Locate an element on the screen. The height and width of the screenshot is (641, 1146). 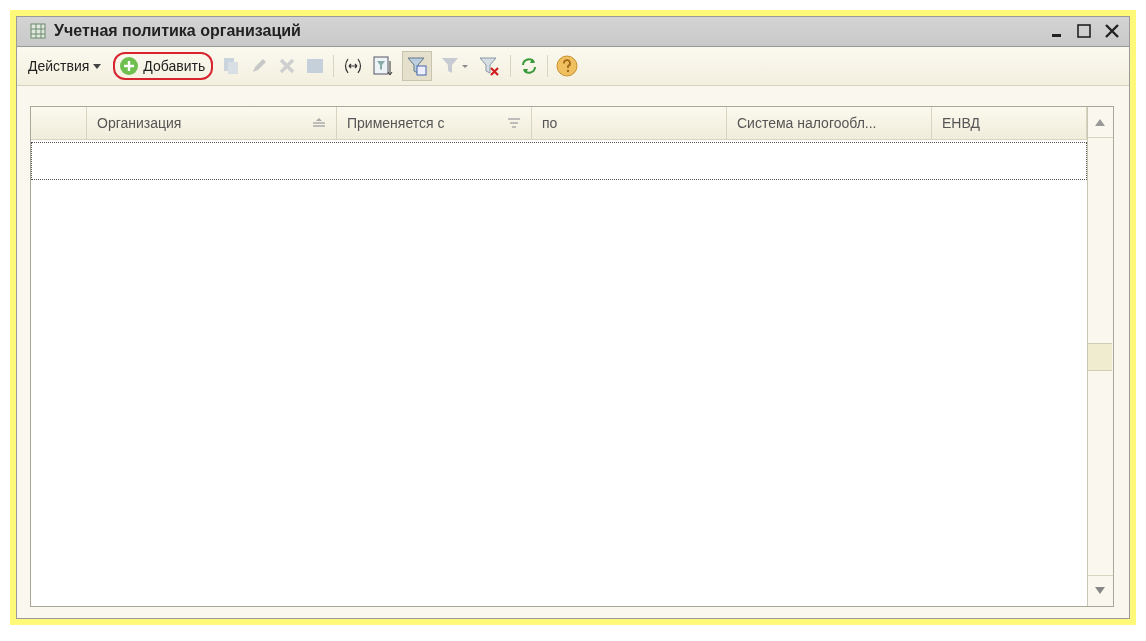
actions-menu-button: Действия is located at coordinates (65, 66).